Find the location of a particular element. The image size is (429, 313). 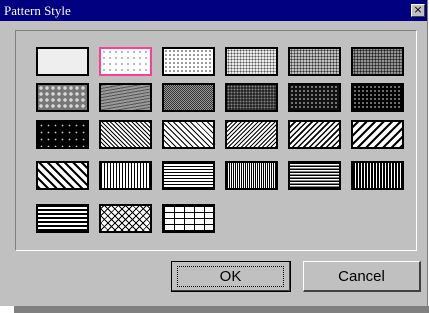

title-bar: Pattern Style × is located at coordinates (213, 10).